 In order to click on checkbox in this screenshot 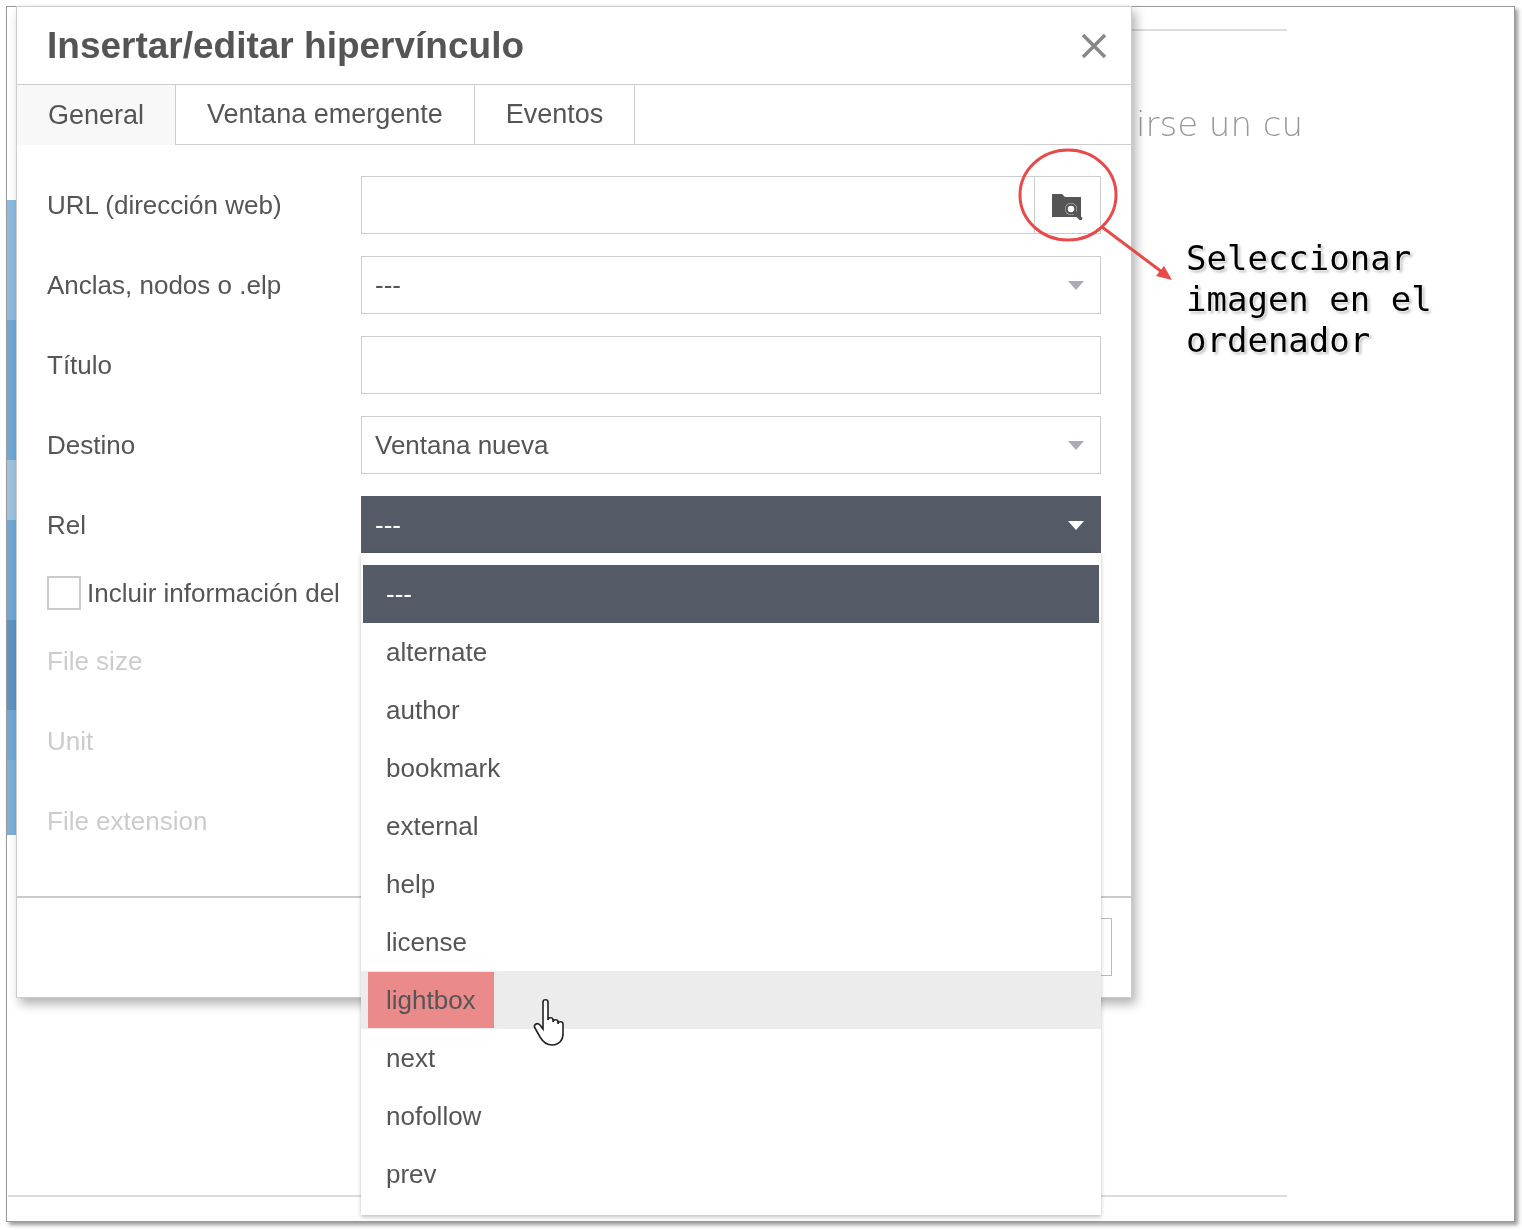, I will do `click(64, 593)`.